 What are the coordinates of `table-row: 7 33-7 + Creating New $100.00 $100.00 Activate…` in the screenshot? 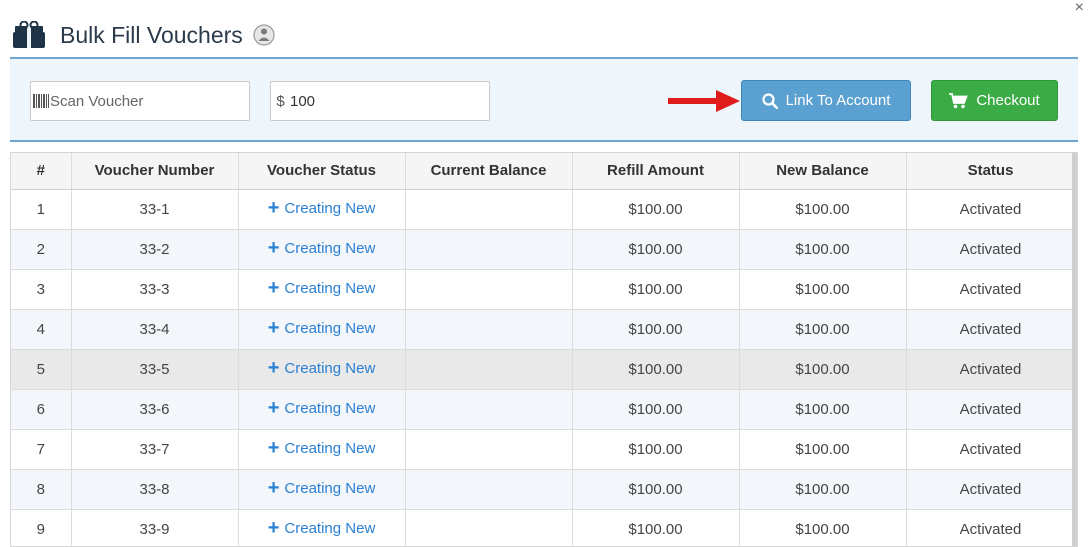 It's located at (543, 449).